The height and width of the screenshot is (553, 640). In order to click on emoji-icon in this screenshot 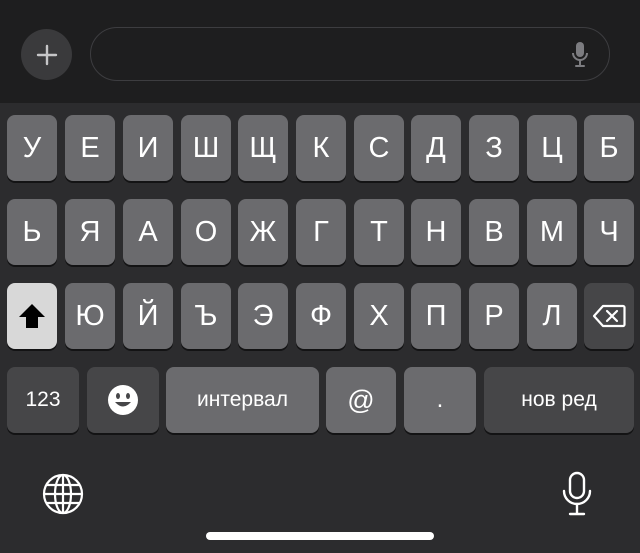, I will do `click(123, 400)`.